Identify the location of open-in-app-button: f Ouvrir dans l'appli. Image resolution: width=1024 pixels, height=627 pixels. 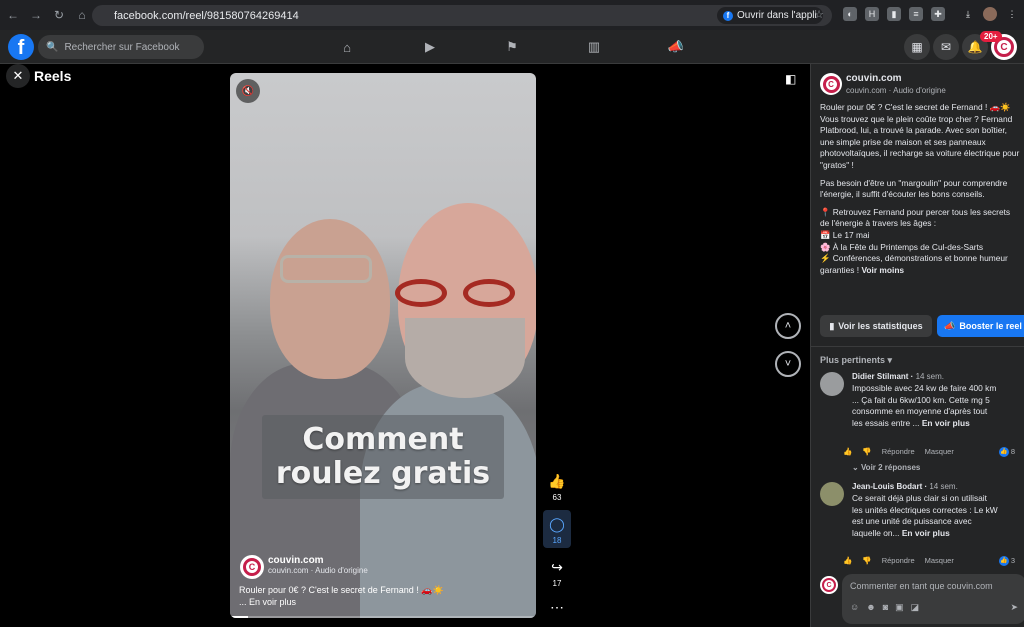
(770, 15).